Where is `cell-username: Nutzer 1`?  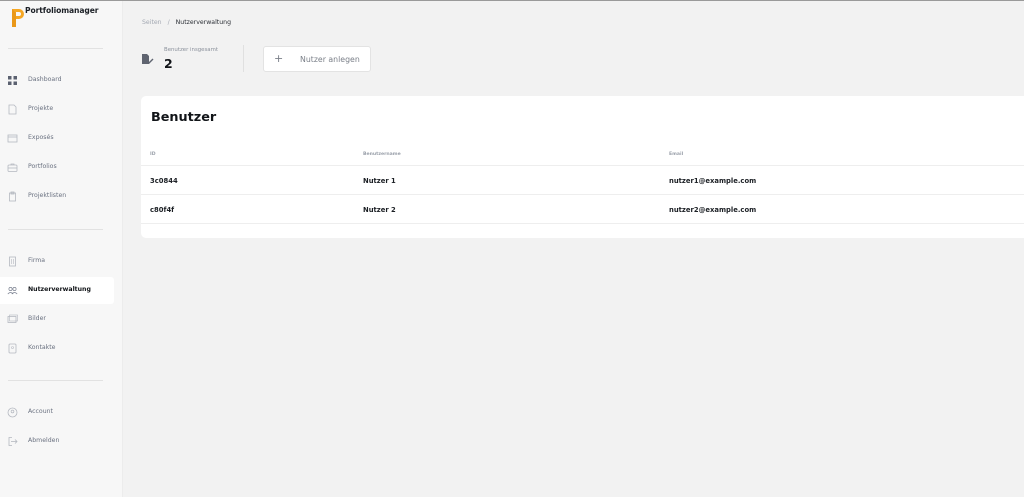
cell-username: Nutzer 1 is located at coordinates (379, 181).